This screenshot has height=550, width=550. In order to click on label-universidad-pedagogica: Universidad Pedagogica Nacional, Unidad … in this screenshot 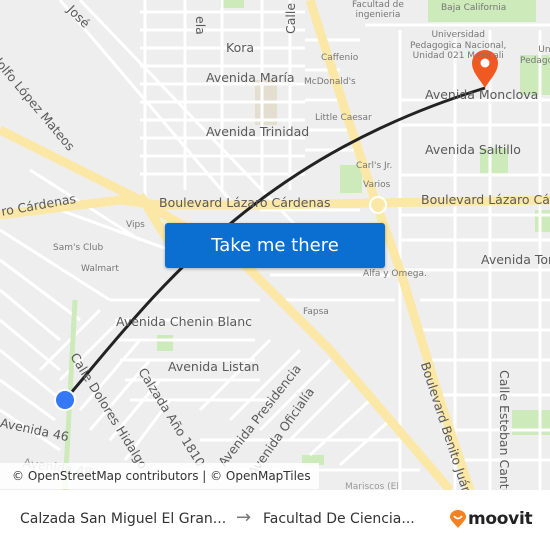, I will do `click(458, 45)`.